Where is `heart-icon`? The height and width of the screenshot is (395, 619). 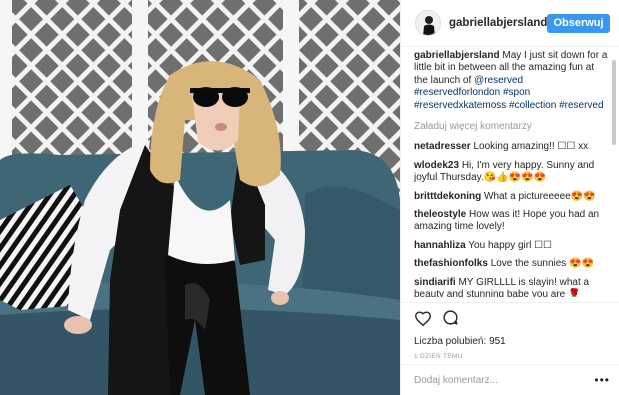 heart-icon is located at coordinates (423, 320).